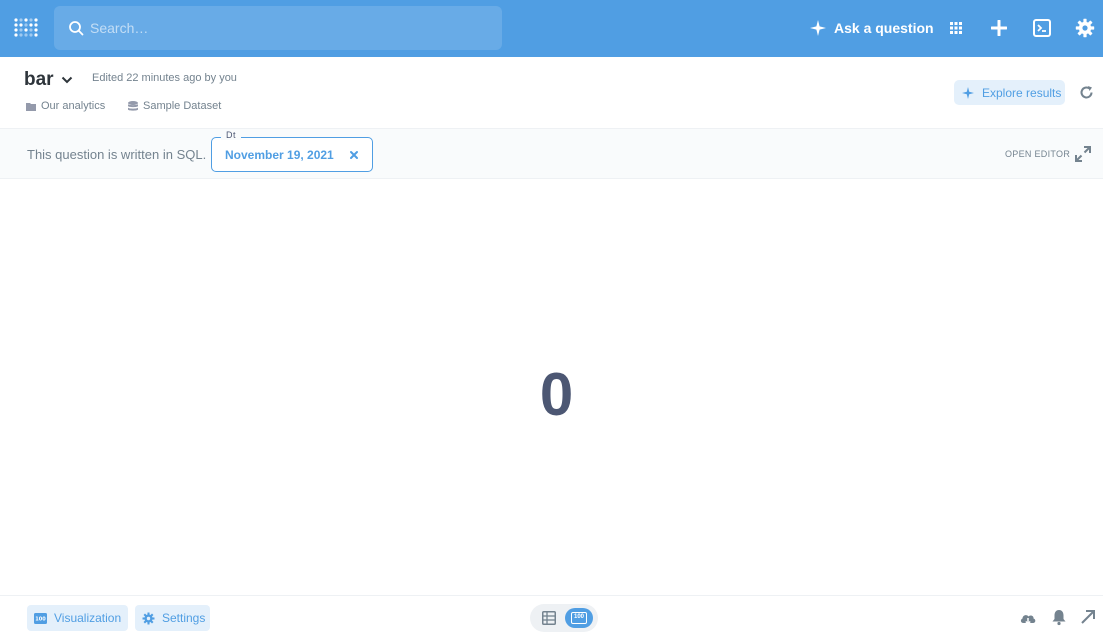 This screenshot has width=1103, height=636. What do you see at coordinates (956, 28) in the screenshot?
I see `grid-icon` at bounding box center [956, 28].